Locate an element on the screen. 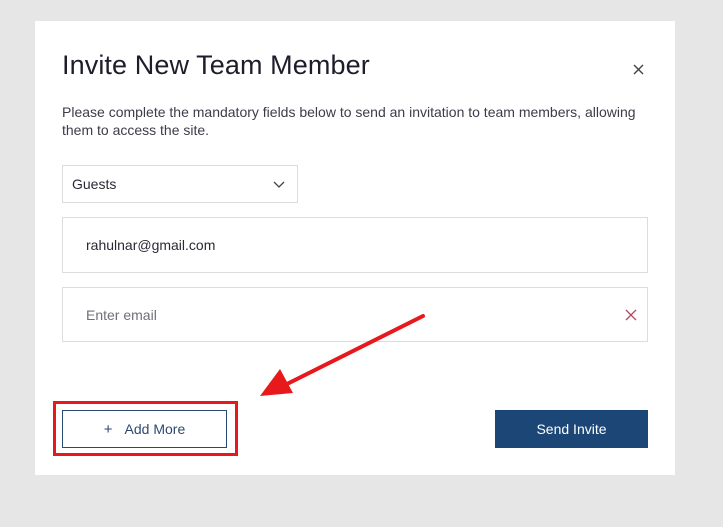 The width and height of the screenshot is (723, 527). send-invite-label: Send Invite is located at coordinates (571, 429).